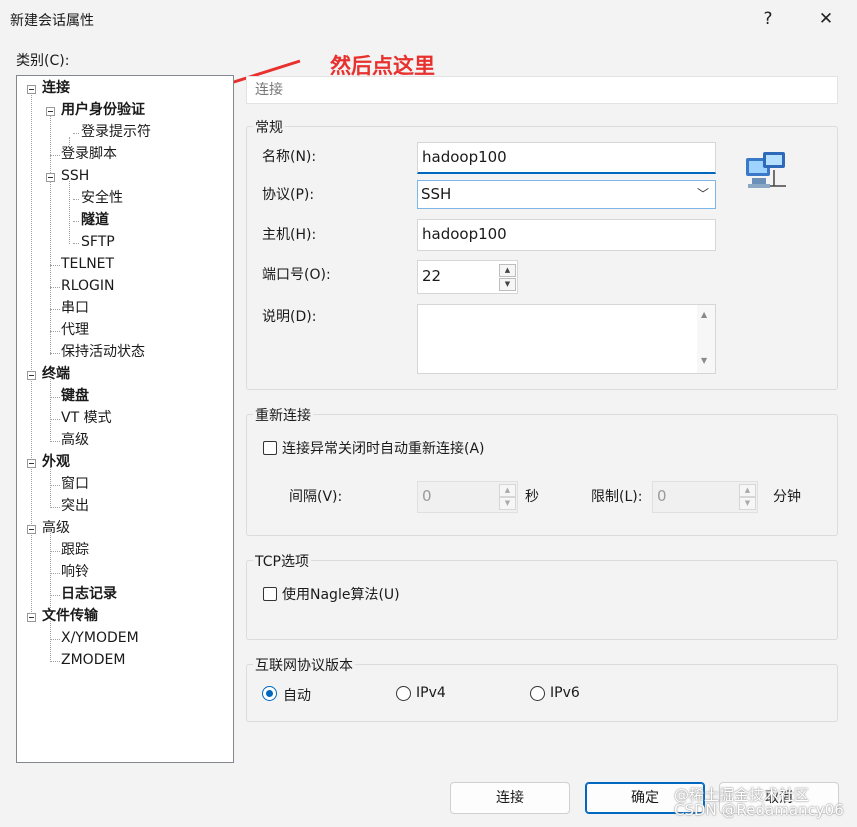 The height and width of the screenshot is (827, 857). What do you see at coordinates (70, 616) in the screenshot?
I see `tree-item-file-transfer: 文件传输` at bounding box center [70, 616].